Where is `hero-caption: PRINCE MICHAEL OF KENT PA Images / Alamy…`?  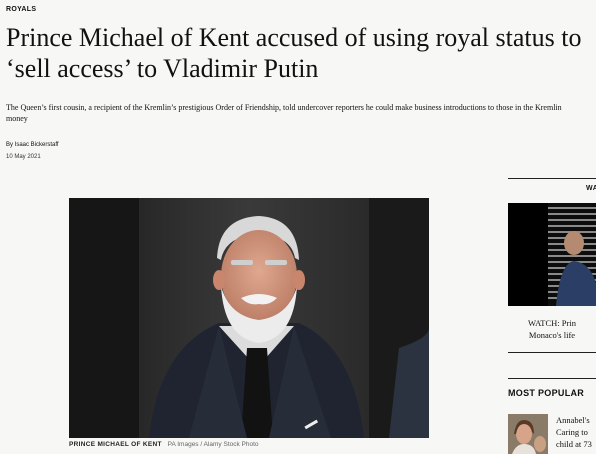
hero-caption: PRINCE MICHAEL OF KENT PA Images / Alamy… is located at coordinates (164, 444).